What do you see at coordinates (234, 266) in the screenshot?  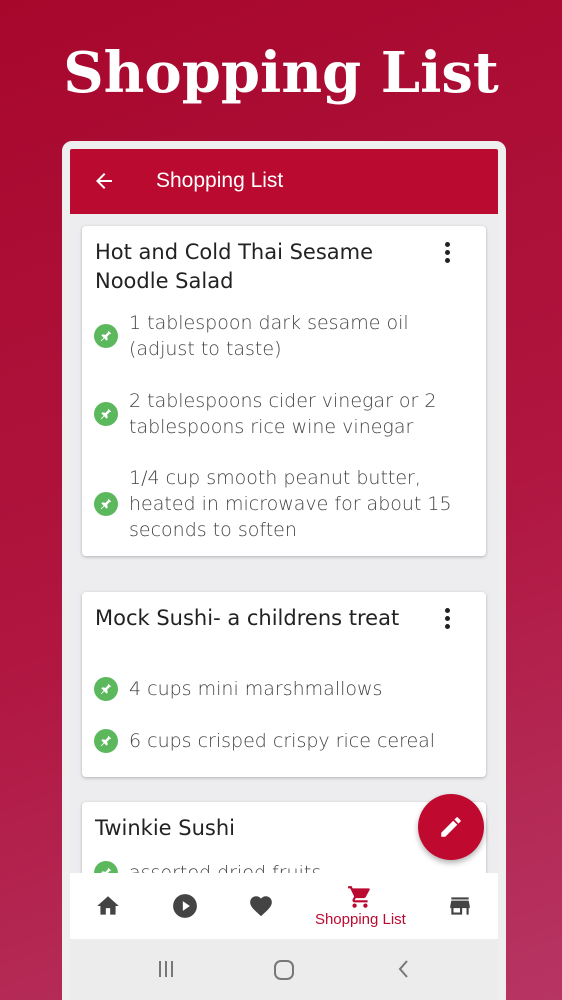 I see `recipe-title: Hot and Cold Thai Sesame Noodle Salad` at bounding box center [234, 266].